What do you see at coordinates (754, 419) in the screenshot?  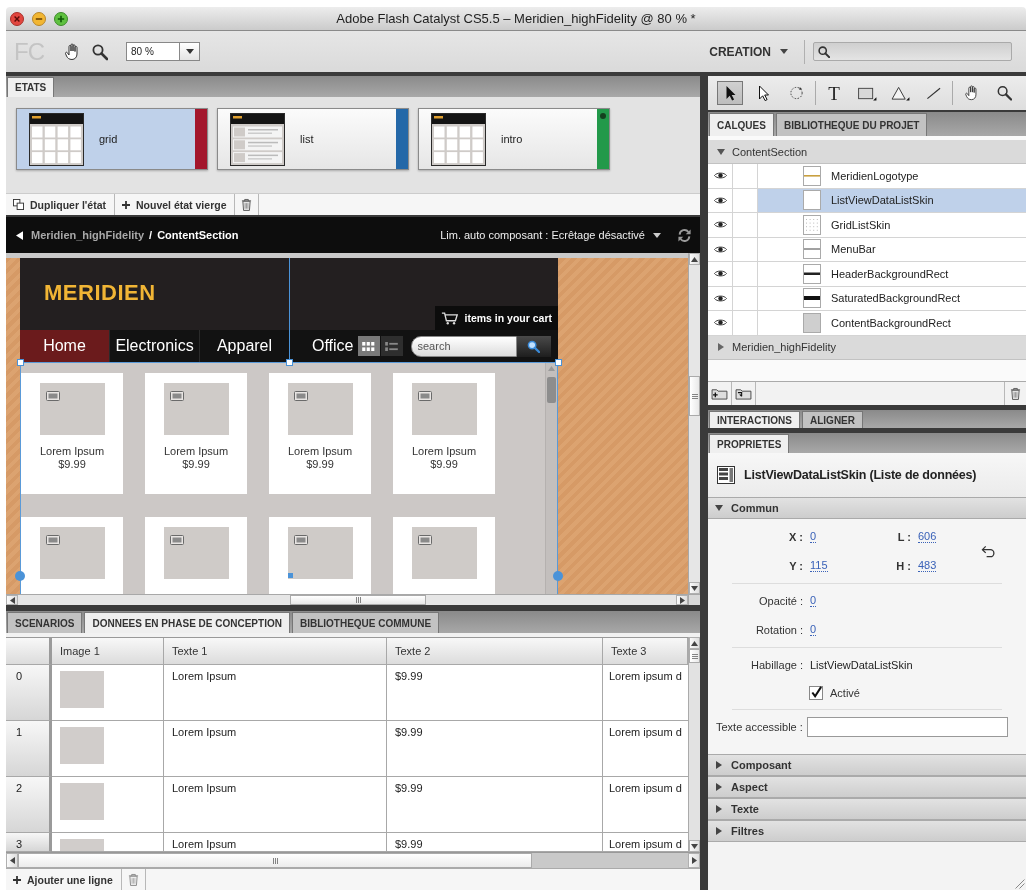 I see `panel-tab: INTERACTIONS` at bounding box center [754, 419].